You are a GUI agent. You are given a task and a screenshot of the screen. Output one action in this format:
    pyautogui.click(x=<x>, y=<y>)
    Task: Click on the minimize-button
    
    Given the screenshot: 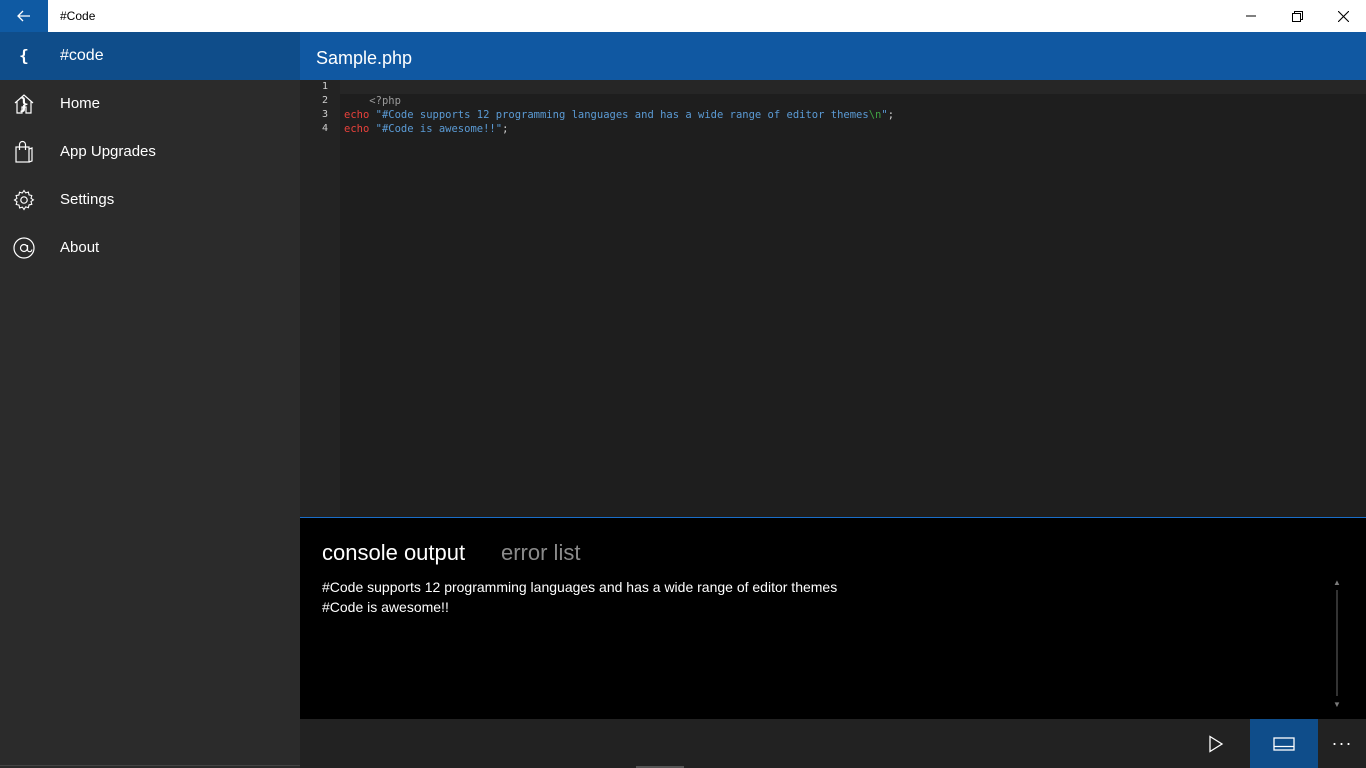 What is the action you would take?
    pyautogui.click(x=1251, y=16)
    